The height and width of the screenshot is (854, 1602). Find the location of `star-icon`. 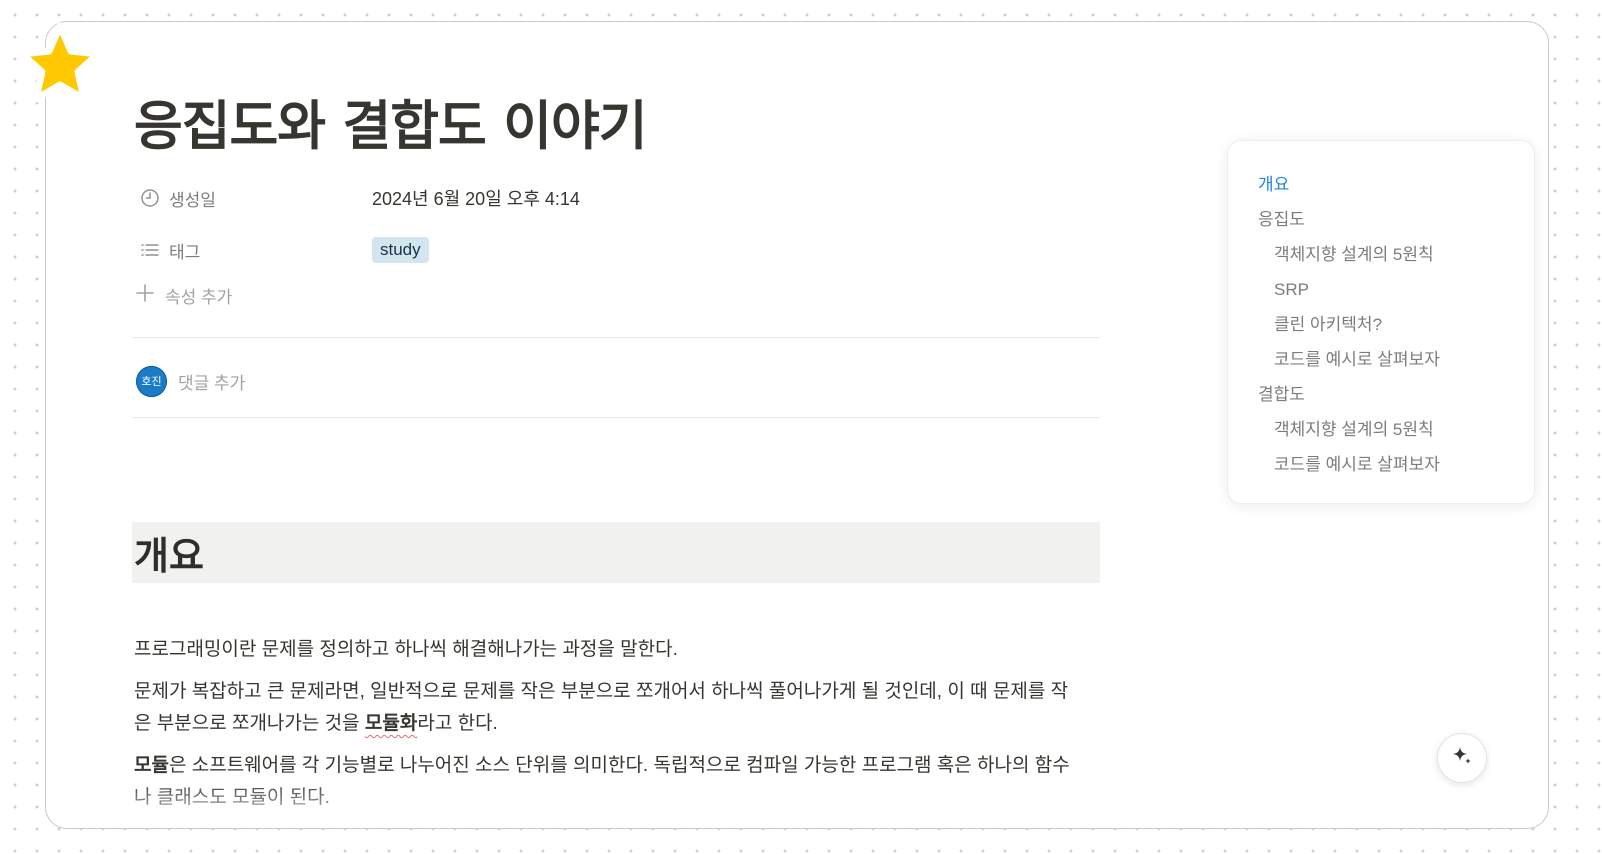

star-icon is located at coordinates (60, 64).